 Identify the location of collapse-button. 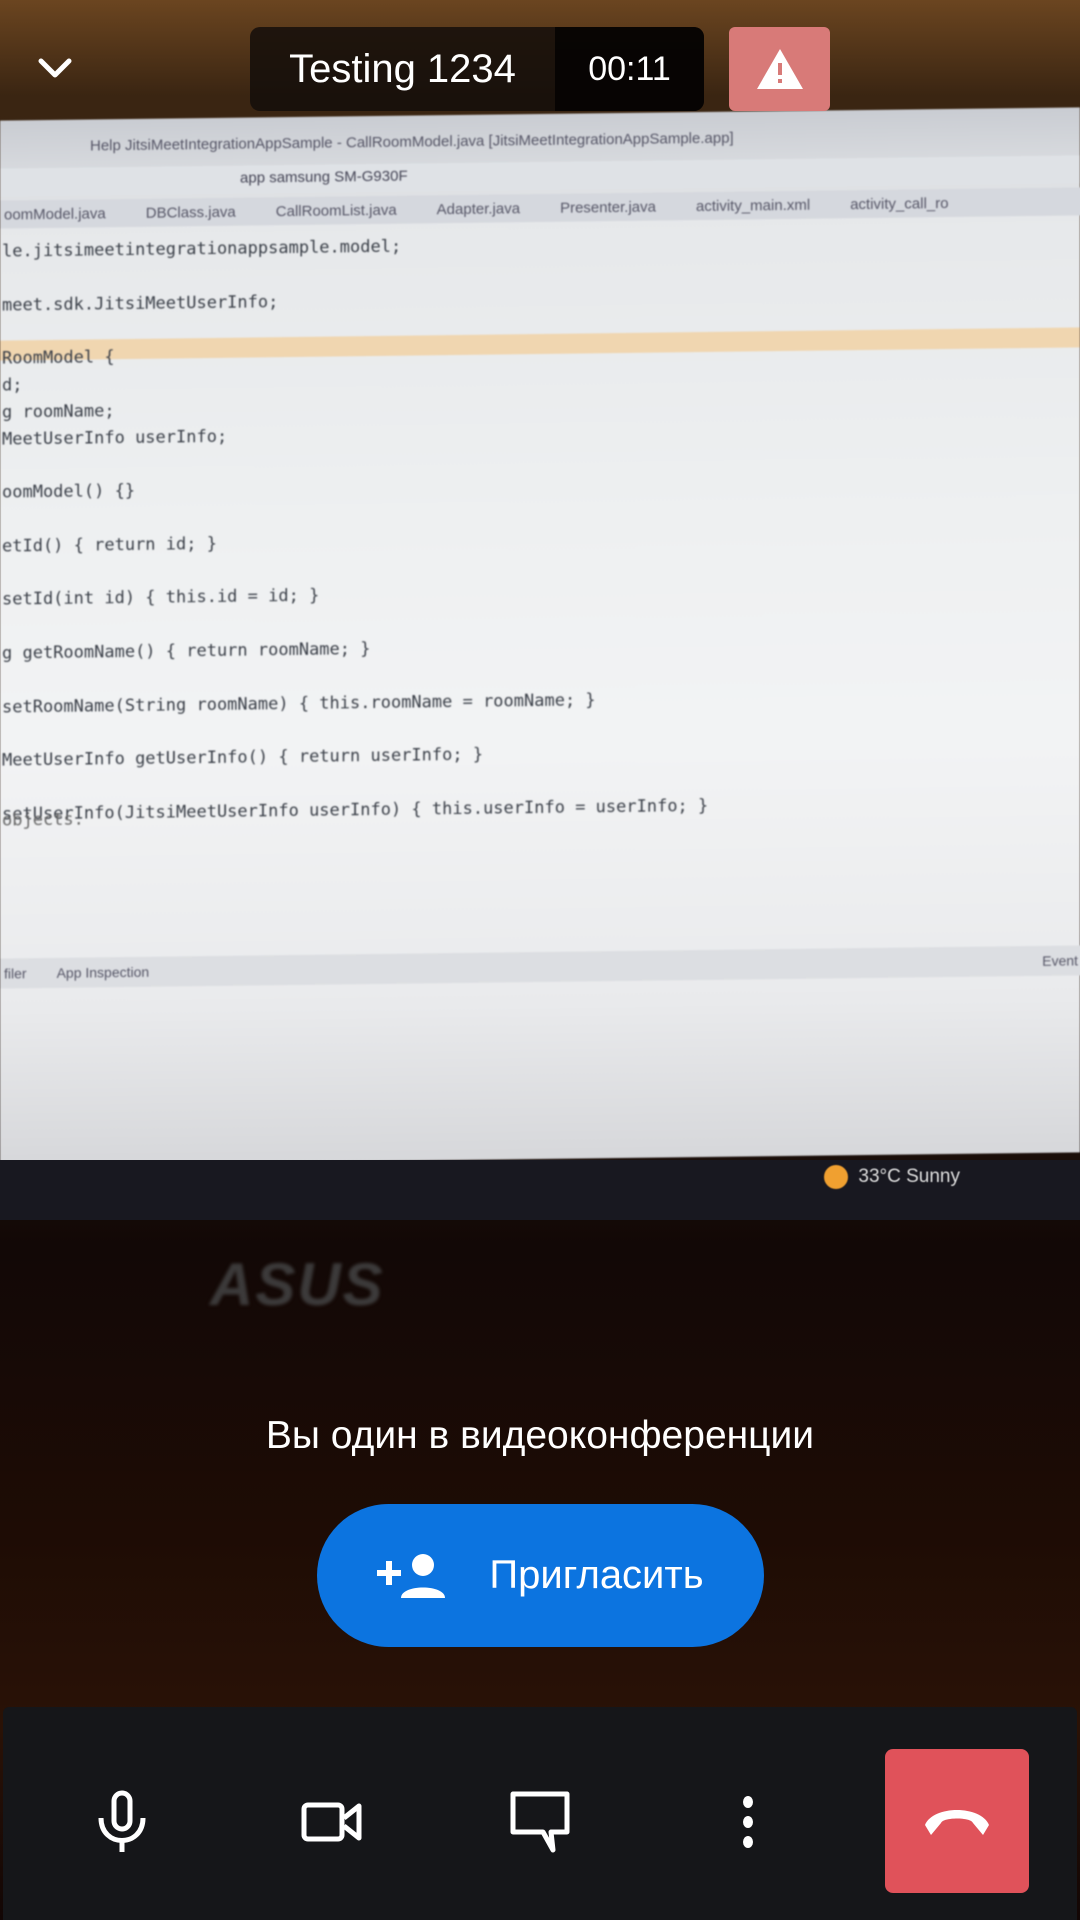
(55, 69).